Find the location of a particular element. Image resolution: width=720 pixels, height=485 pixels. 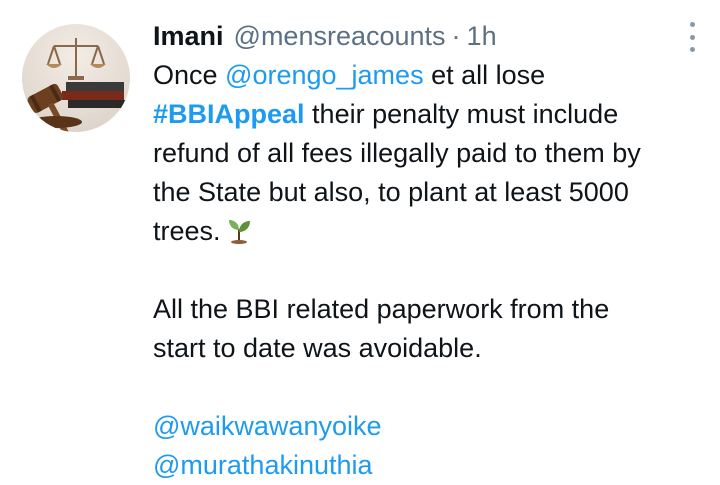

scales-of-justice-gavel-icon is located at coordinates (76, 85).